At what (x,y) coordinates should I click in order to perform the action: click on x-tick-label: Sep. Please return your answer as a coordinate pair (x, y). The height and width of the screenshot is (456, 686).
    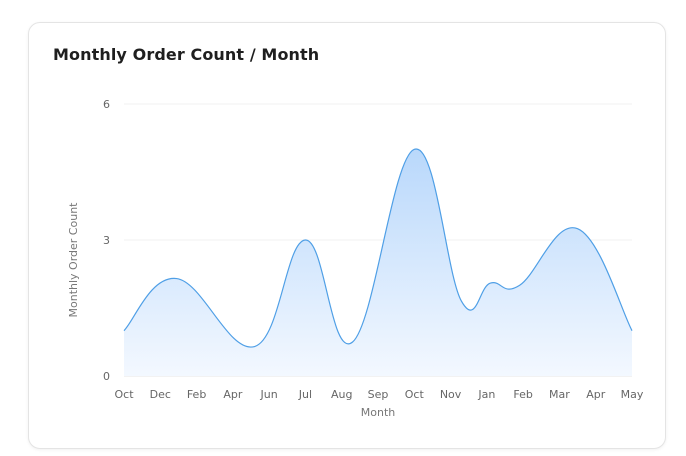
    Looking at the image, I should click on (378, 394).